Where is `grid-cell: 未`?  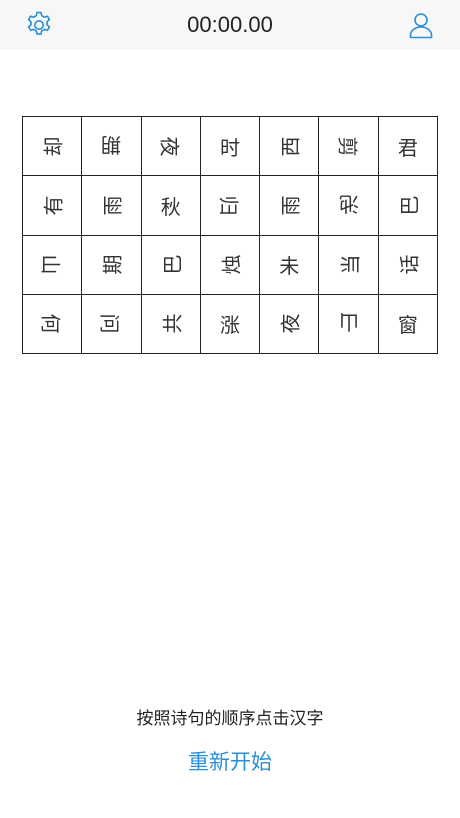
grid-cell: 未 is located at coordinates (290, 265).